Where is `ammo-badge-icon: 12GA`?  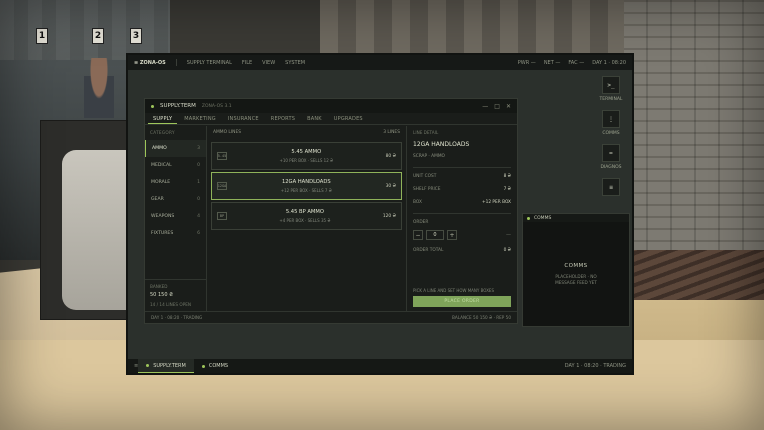
ammo-badge-icon: 12GA is located at coordinates (222, 186).